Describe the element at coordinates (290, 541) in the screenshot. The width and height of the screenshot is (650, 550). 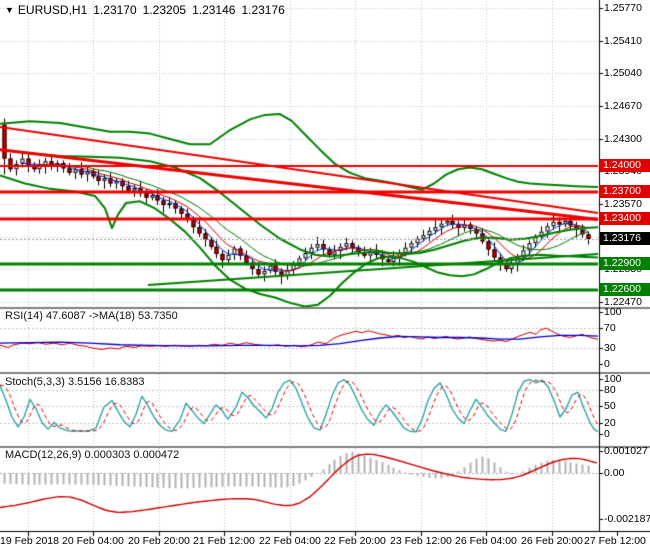
I see `time-tick-label: 22 Feb 04:00` at that location.